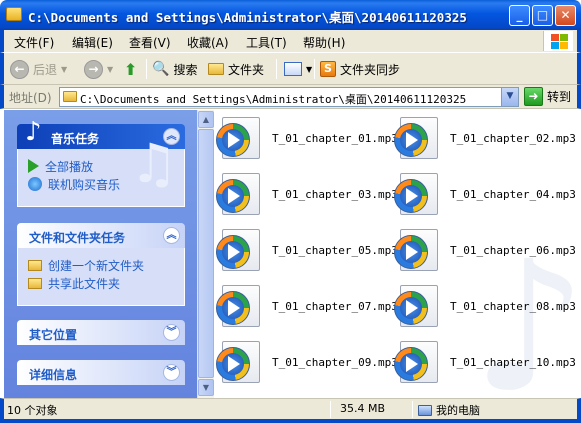  I want to click on file-item: T_01_chapter_09.mp3, so click(307, 362).